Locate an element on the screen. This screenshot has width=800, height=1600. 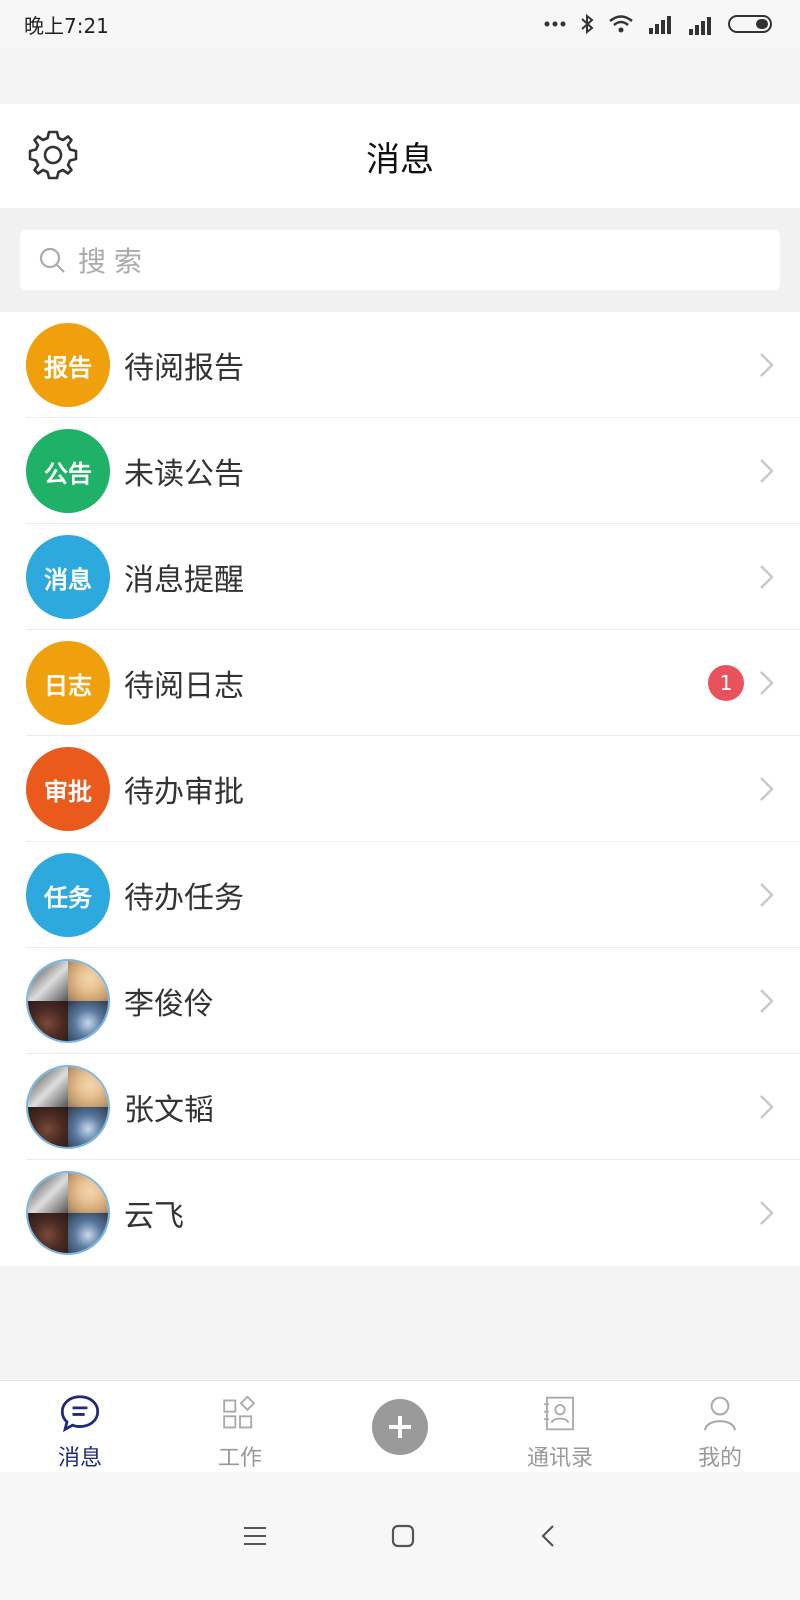
wifi-icon is located at coordinates (621, 24).